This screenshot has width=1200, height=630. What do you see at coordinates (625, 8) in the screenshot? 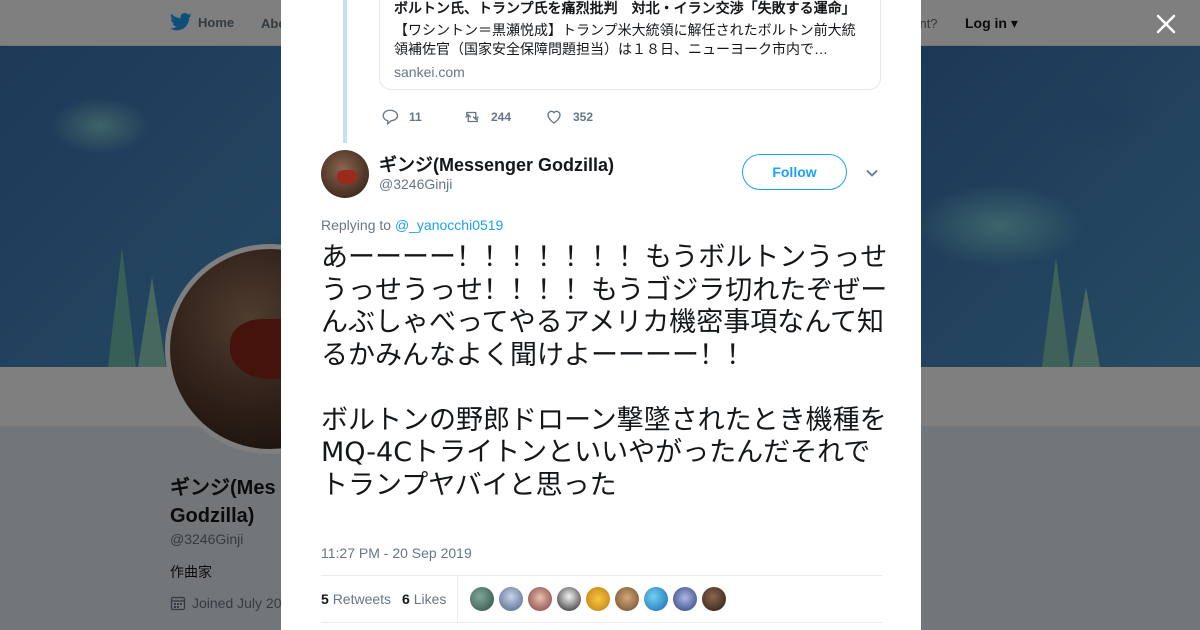
I see `card-title: ボルトン氏、トランプ氏を痛烈批判 対北・イラン交渉「失敗する運命」` at bounding box center [625, 8].